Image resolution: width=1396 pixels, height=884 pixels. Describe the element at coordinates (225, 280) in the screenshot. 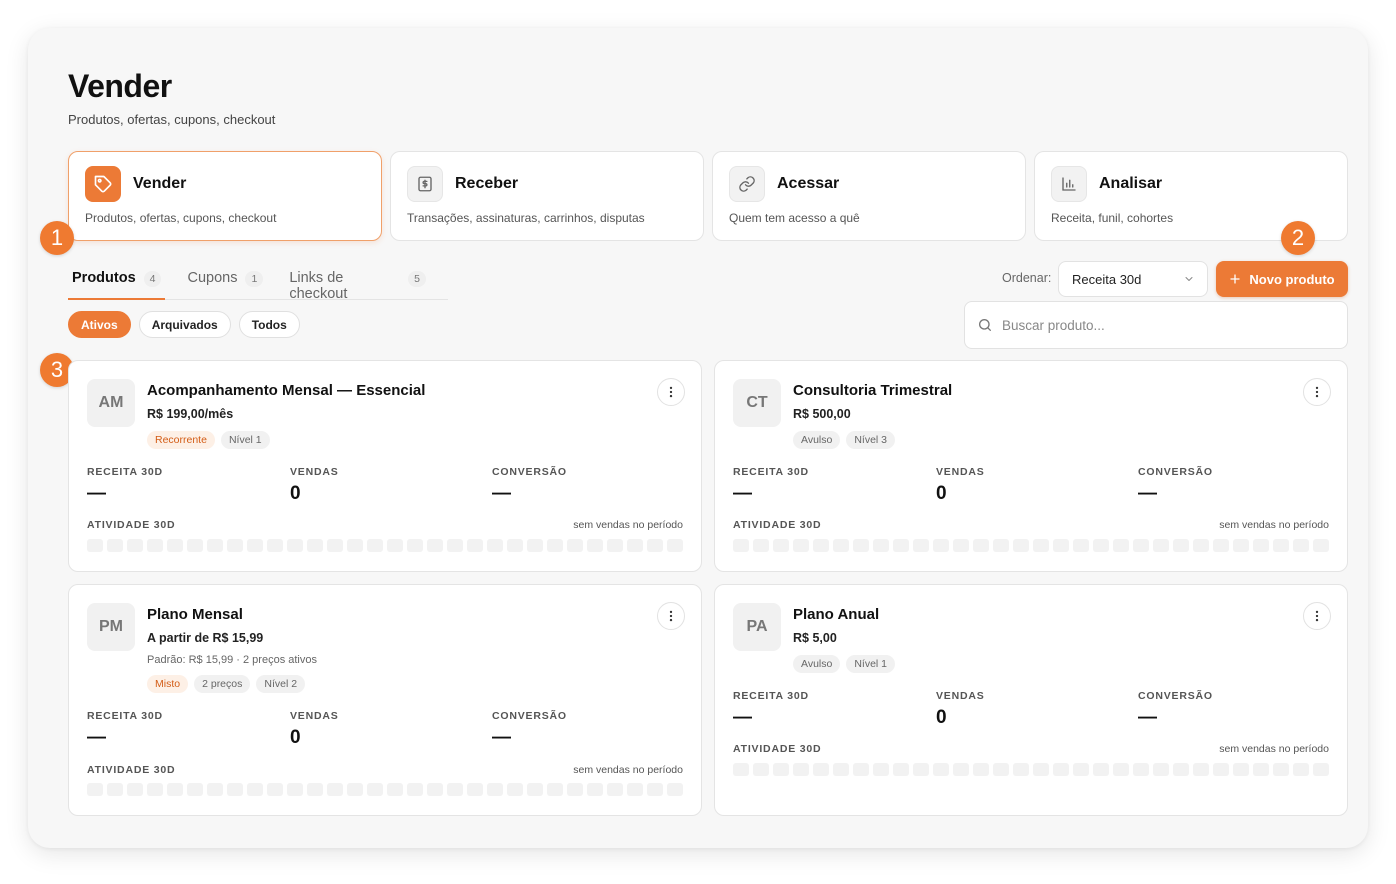

I see `tab-cupons: Cupons 1` at that location.